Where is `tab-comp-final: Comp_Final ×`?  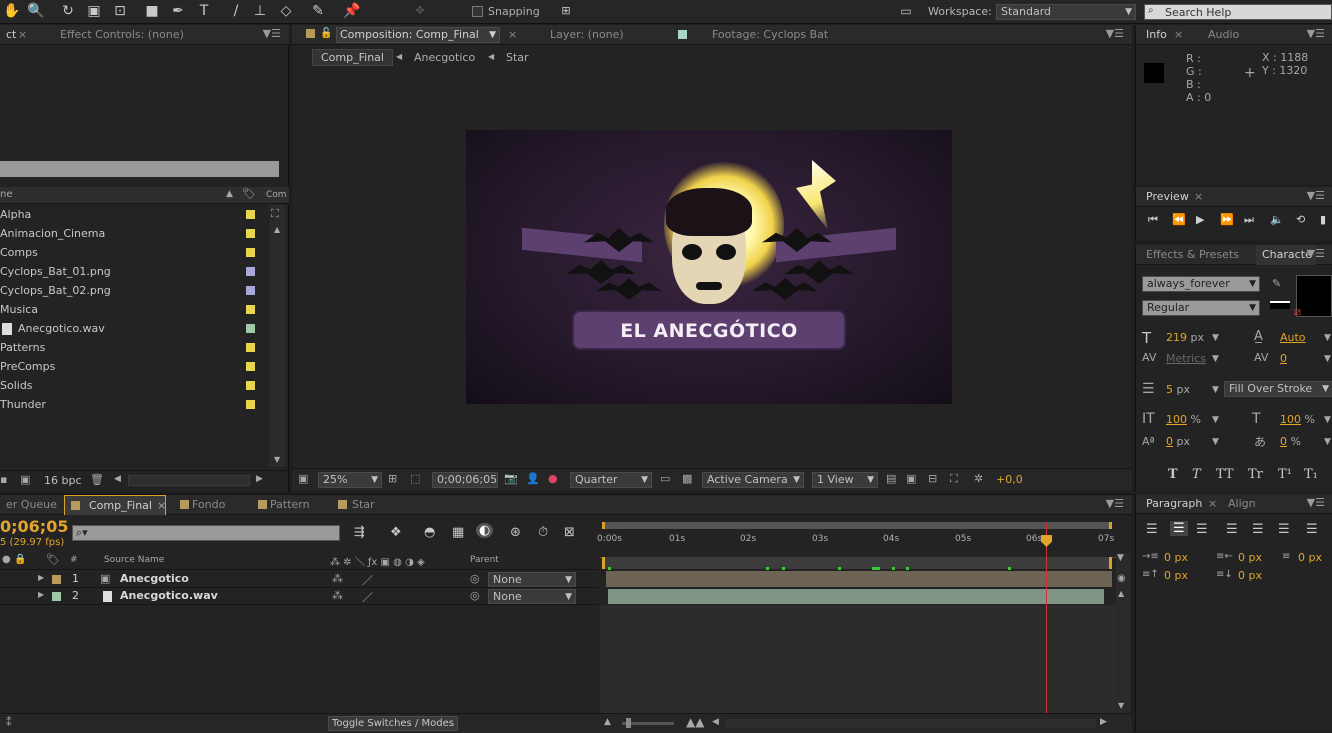 tab-comp-final: Comp_Final × is located at coordinates (115, 505).